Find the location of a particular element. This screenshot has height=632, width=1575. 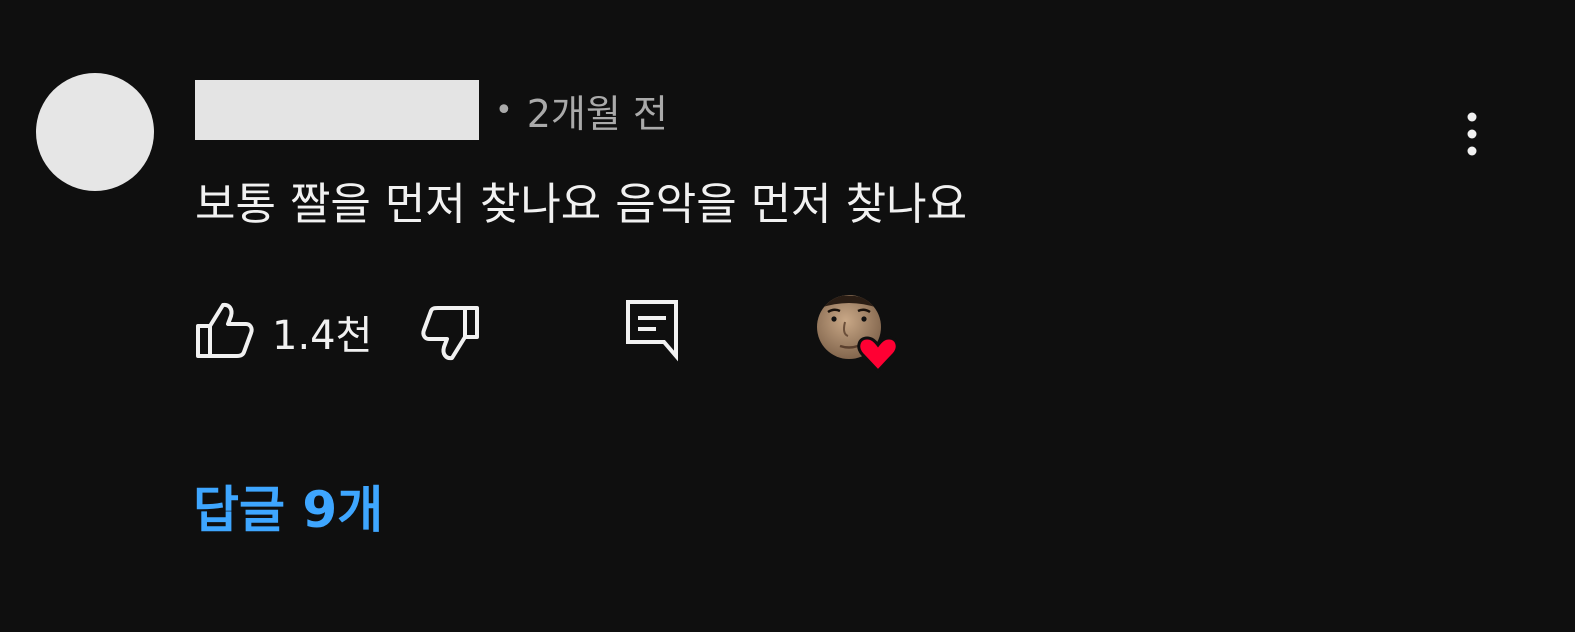

reply-button is located at coordinates (652, 330).